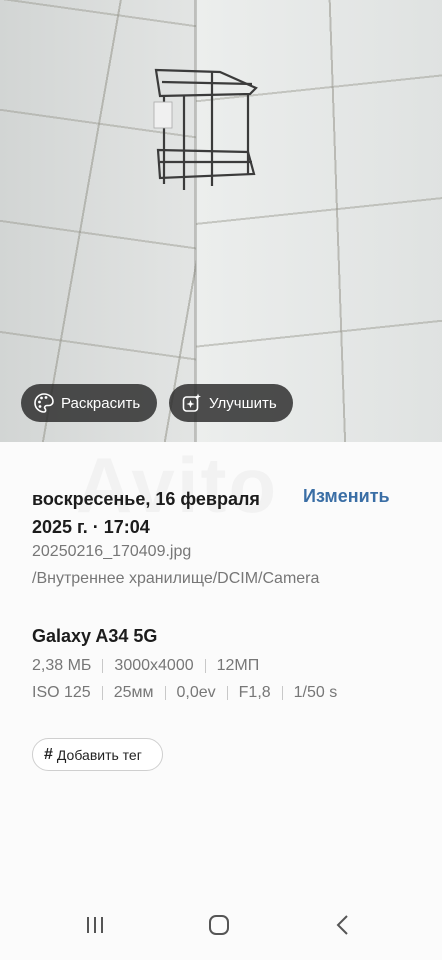 The width and height of the screenshot is (442, 960). What do you see at coordinates (176, 578) in the screenshot?
I see `file-path: /Внутреннее хранилище/DCIM/Camera` at bounding box center [176, 578].